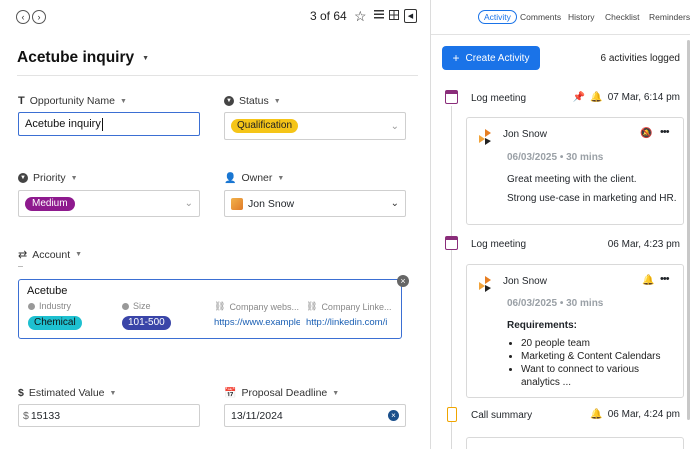  I want to click on proposal-deadline-label: 📅 Proposal Deadline ▼, so click(282, 393).